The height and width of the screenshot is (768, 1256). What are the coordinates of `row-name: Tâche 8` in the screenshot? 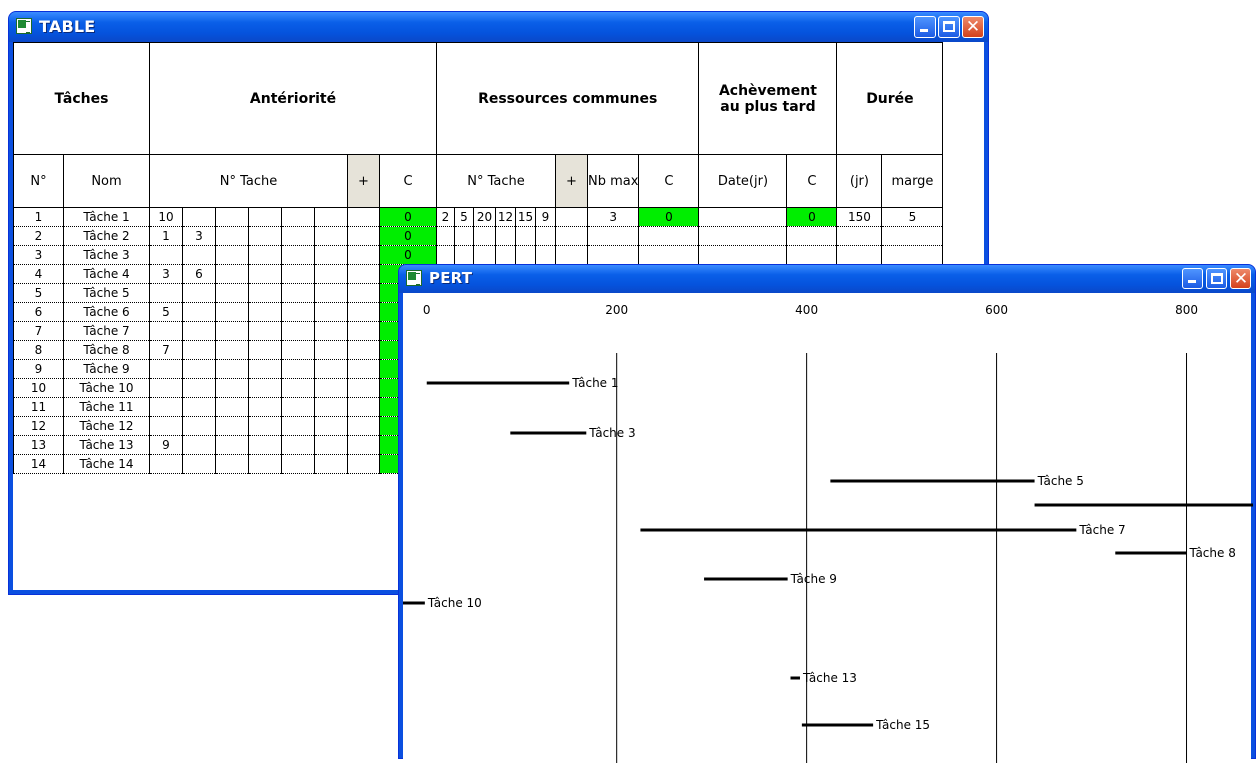 It's located at (106, 350).